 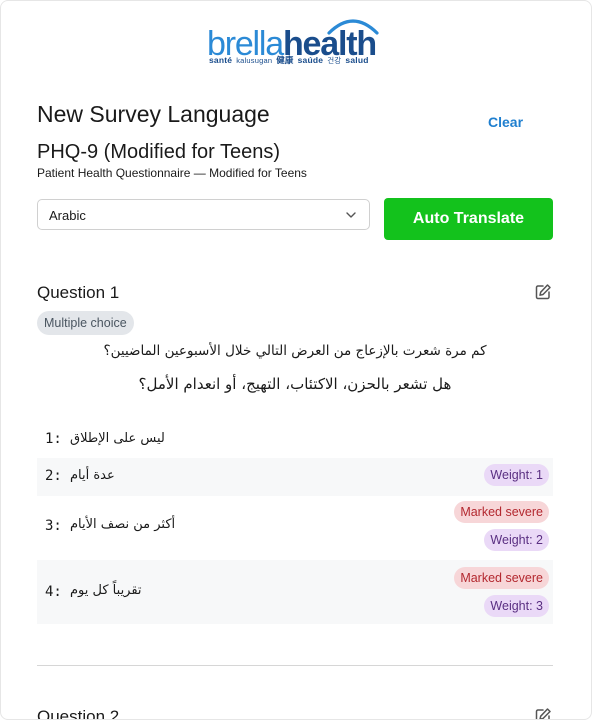 I want to click on language-select-value: Arabic, so click(x=67, y=215).